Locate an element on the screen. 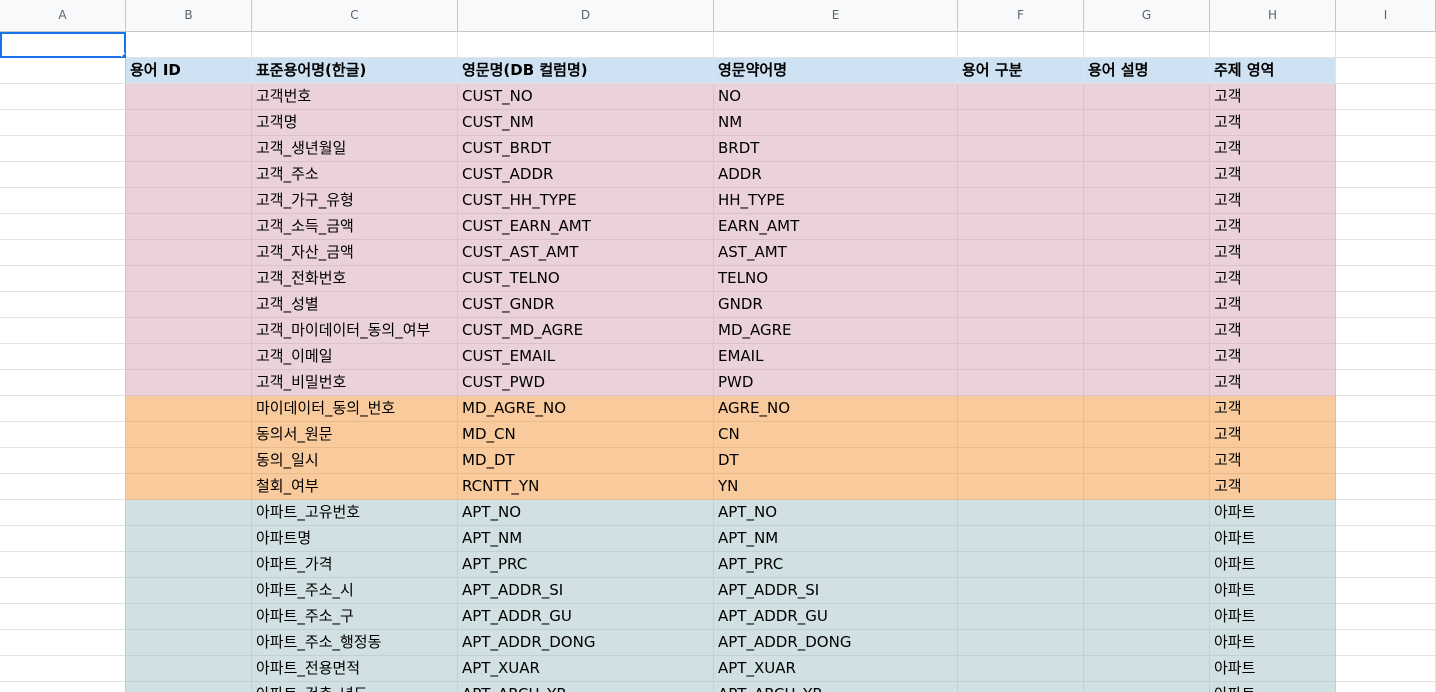 The image size is (1436, 692). std-term-kr-cell: 아파트_전용면적 is located at coordinates (355, 669).